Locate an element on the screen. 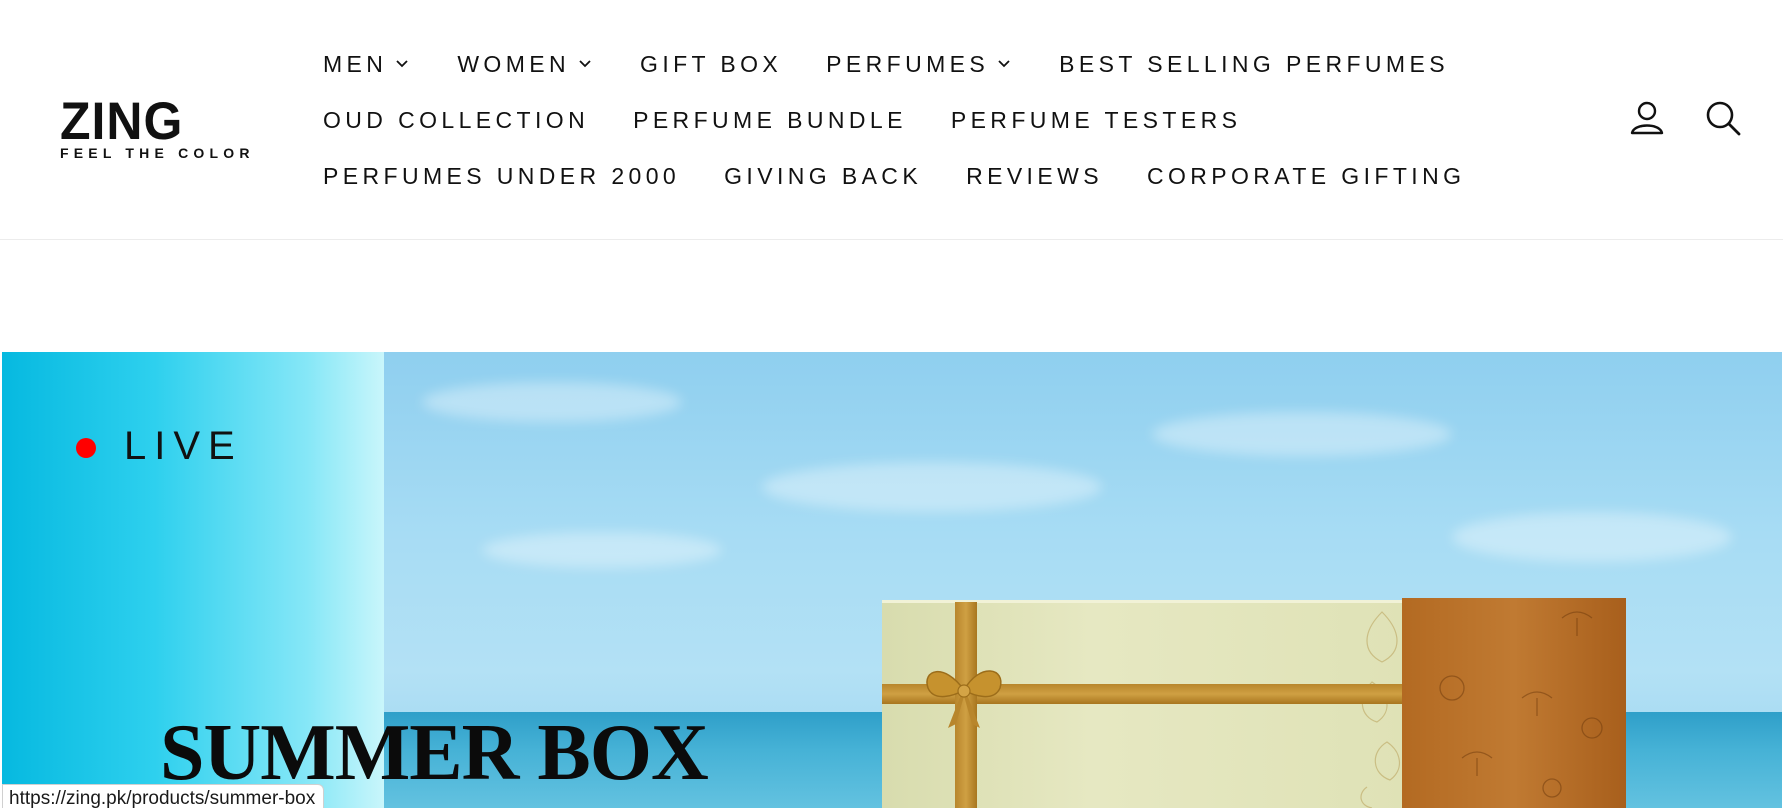 The width and height of the screenshot is (1783, 811). account-button is located at coordinates (1647, 118).